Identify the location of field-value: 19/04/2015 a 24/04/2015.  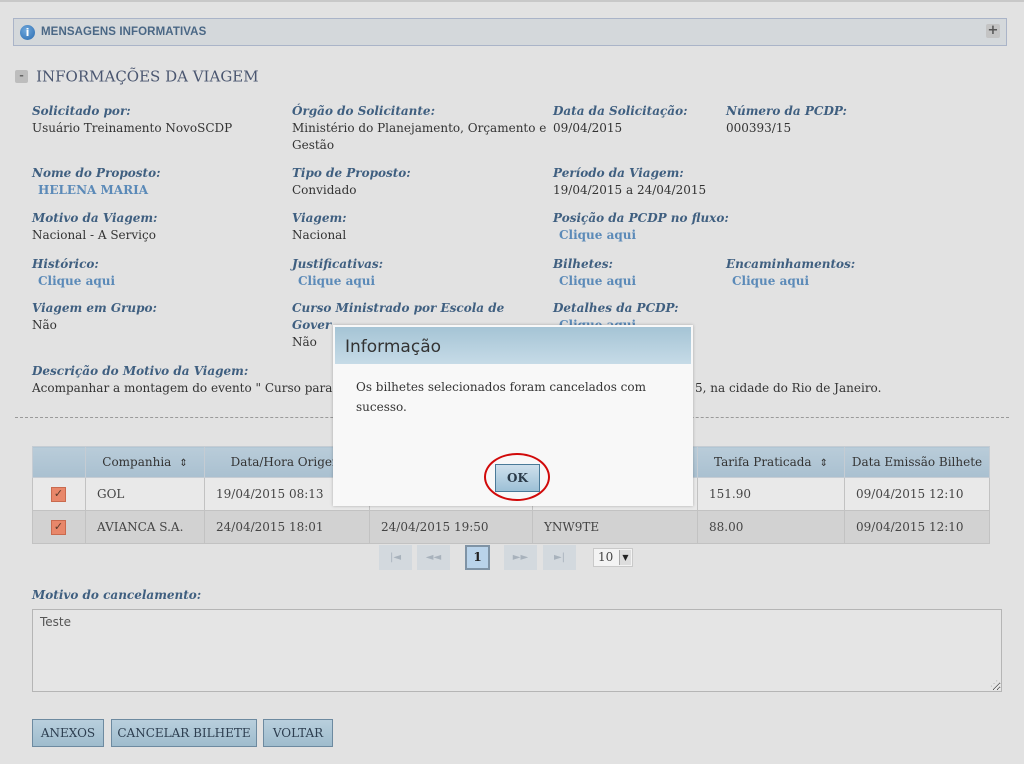
(630, 190).